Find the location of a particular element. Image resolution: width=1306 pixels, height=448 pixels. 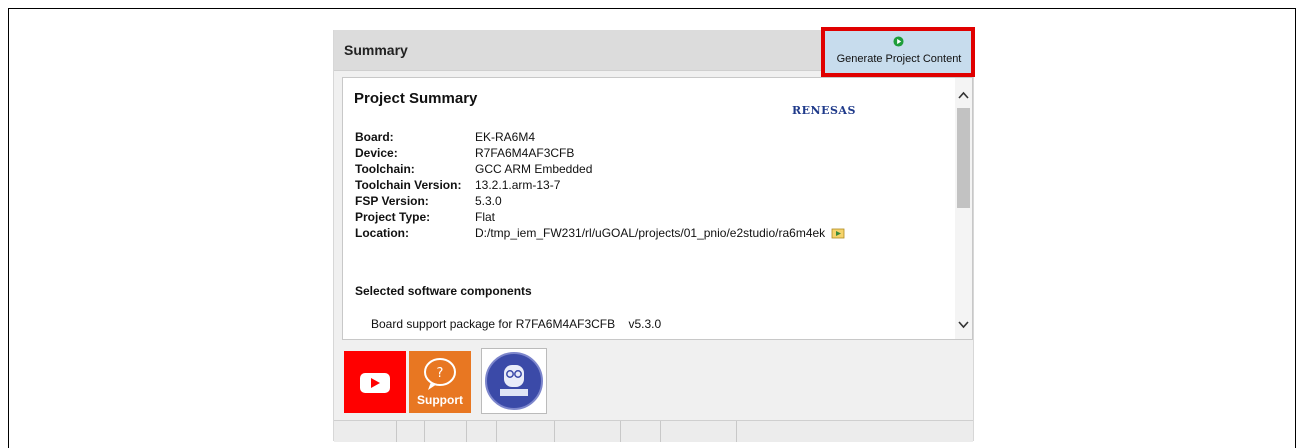

board-label: Board: is located at coordinates (374, 137).